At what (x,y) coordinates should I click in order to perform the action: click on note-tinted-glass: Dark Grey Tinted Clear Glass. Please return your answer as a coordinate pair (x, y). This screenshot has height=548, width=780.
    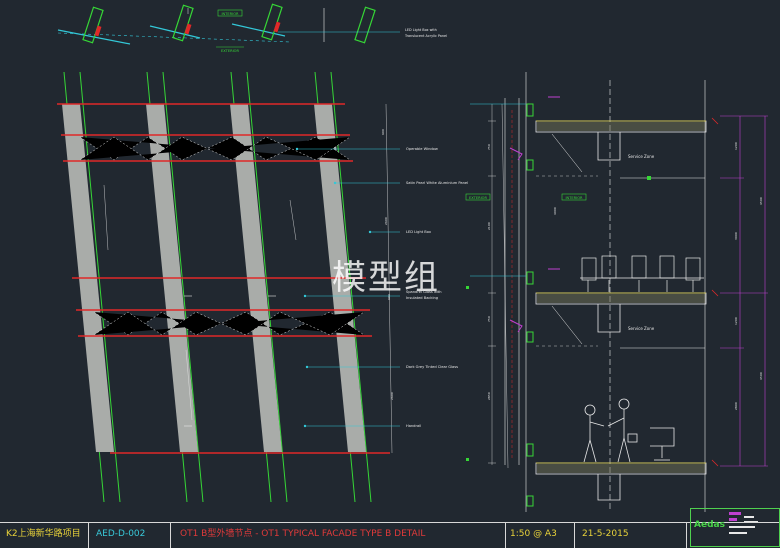
    Looking at the image, I should click on (432, 367).